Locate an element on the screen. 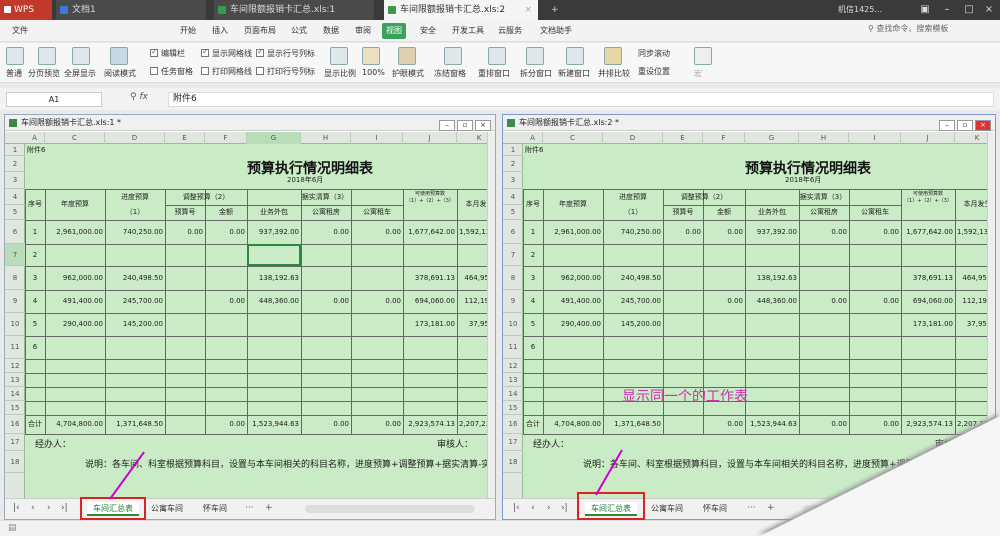  fullscreen-icon is located at coordinates (81, 56).